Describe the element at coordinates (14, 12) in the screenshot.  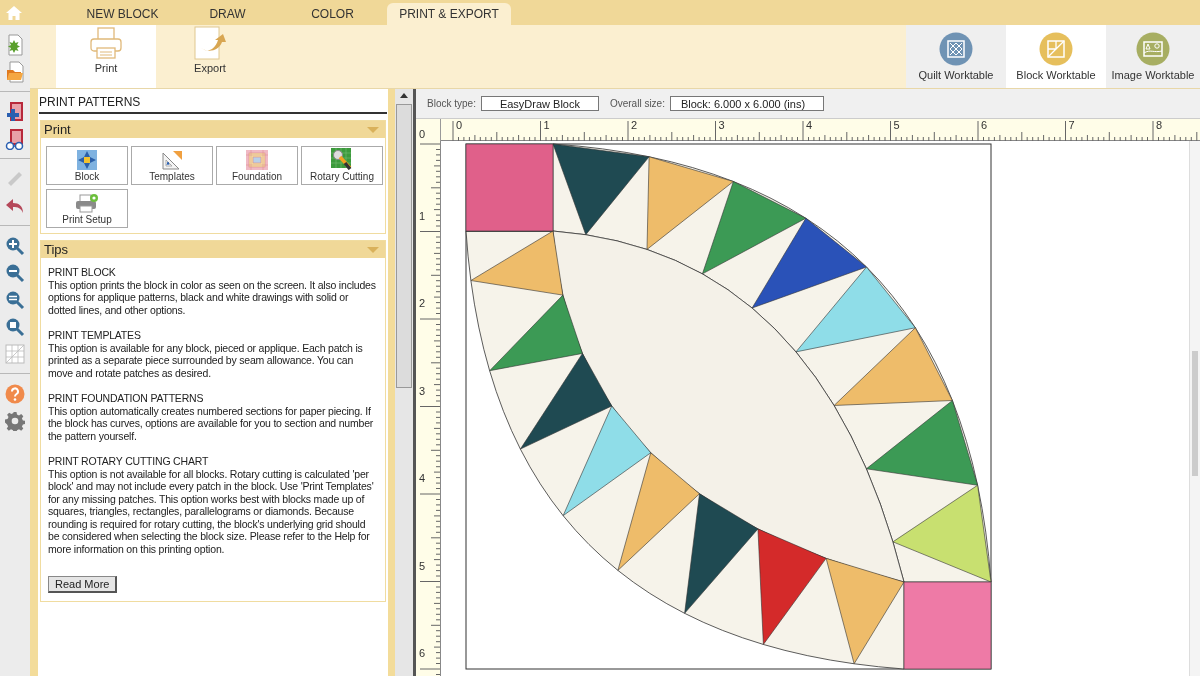
I see `home-icon` at that location.